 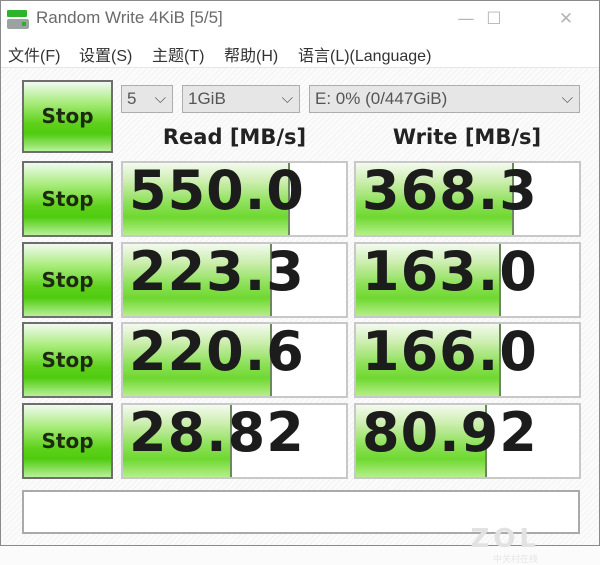 What do you see at coordinates (566, 19) in the screenshot?
I see `close-button: ✕` at bounding box center [566, 19].